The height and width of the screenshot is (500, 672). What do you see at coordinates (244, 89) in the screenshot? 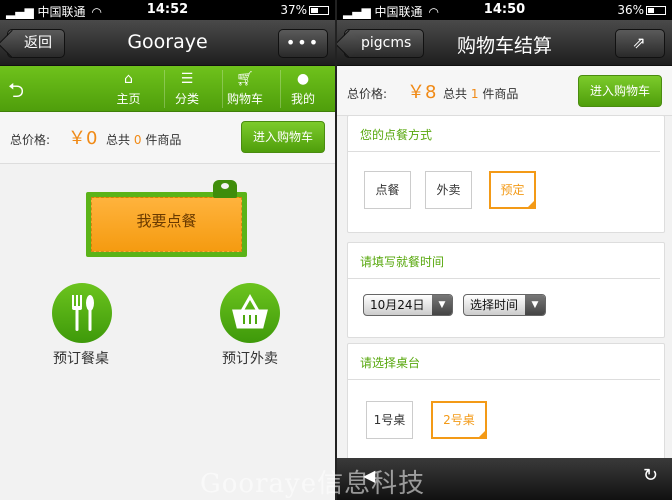
I see `menu-item-cart: 🛒︎ 购物车` at bounding box center [244, 89].